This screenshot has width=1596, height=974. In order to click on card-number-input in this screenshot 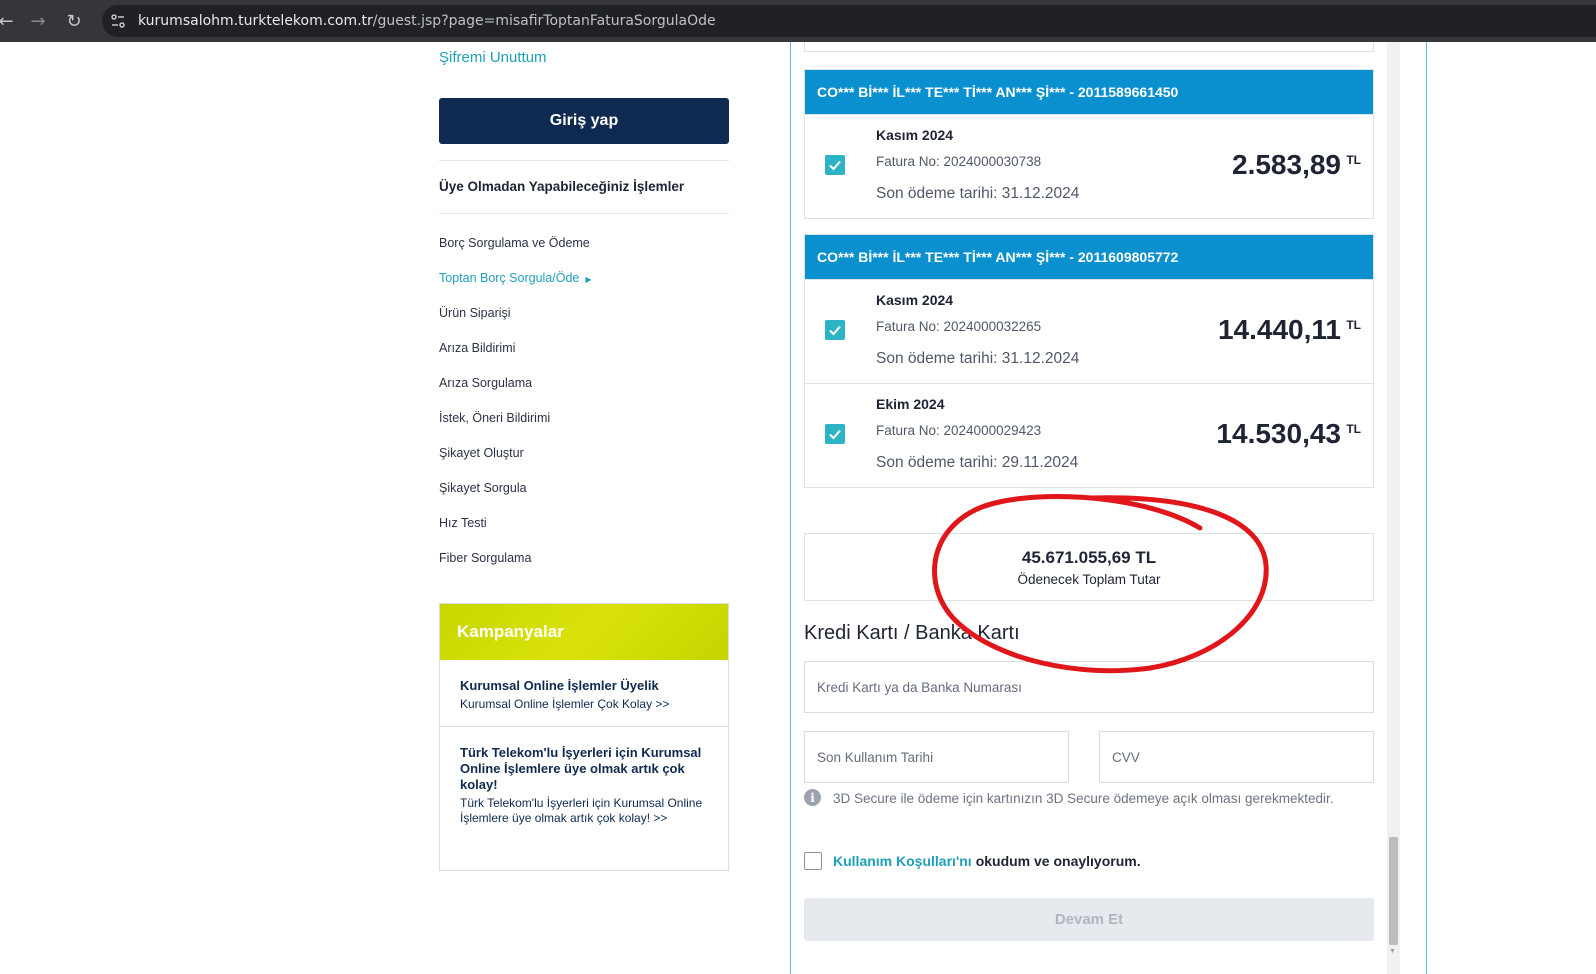, I will do `click(1089, 687)`.